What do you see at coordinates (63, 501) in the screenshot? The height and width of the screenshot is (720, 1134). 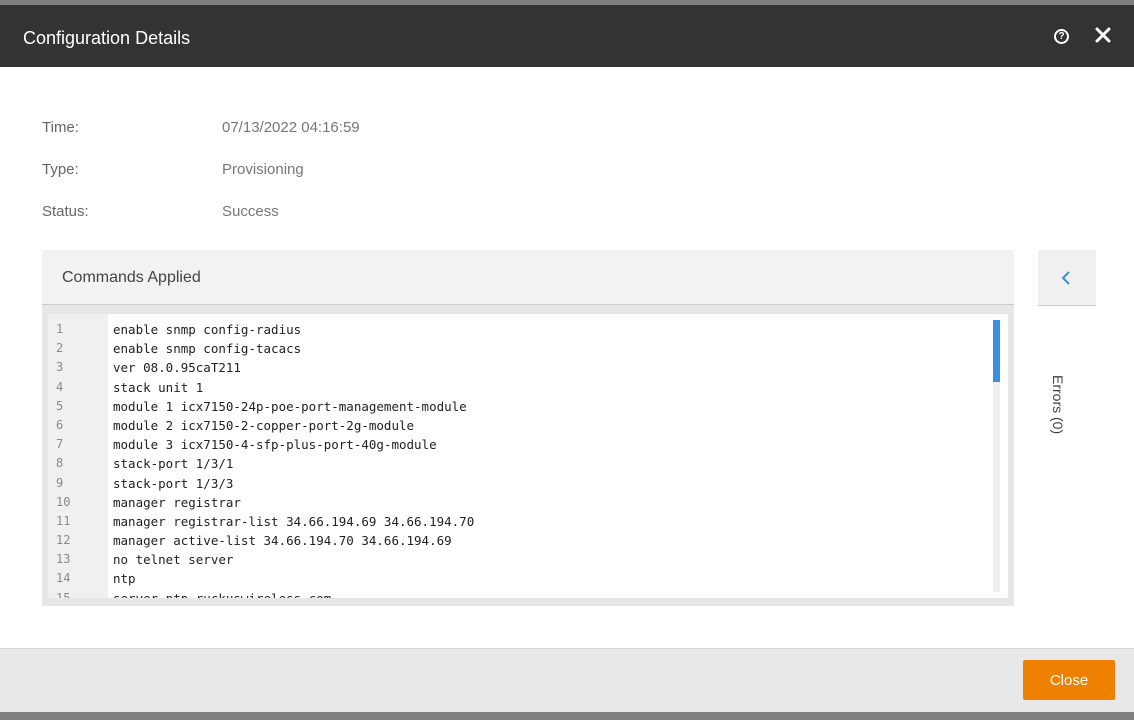 I see `line-number: 10` at bounding box center [63, 501].